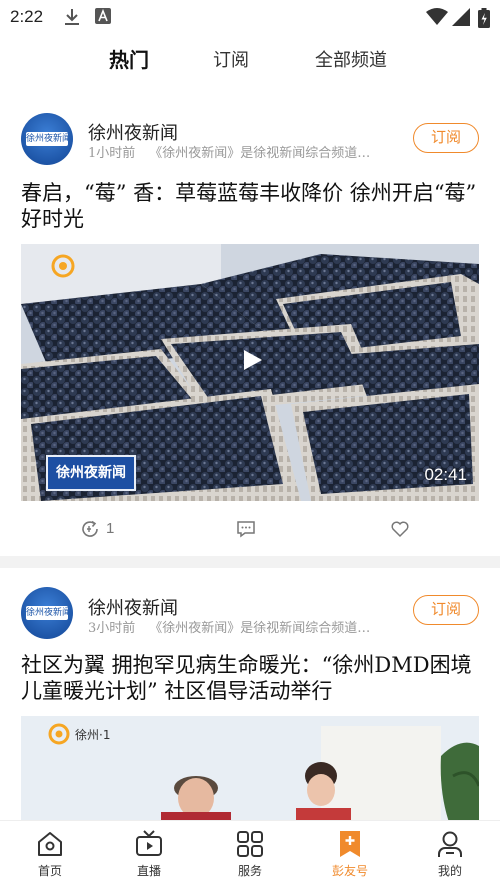 This screenshot has width=500, height=888. I want to click on nav-pengyouhao: 彭友号, so click(350, 854).